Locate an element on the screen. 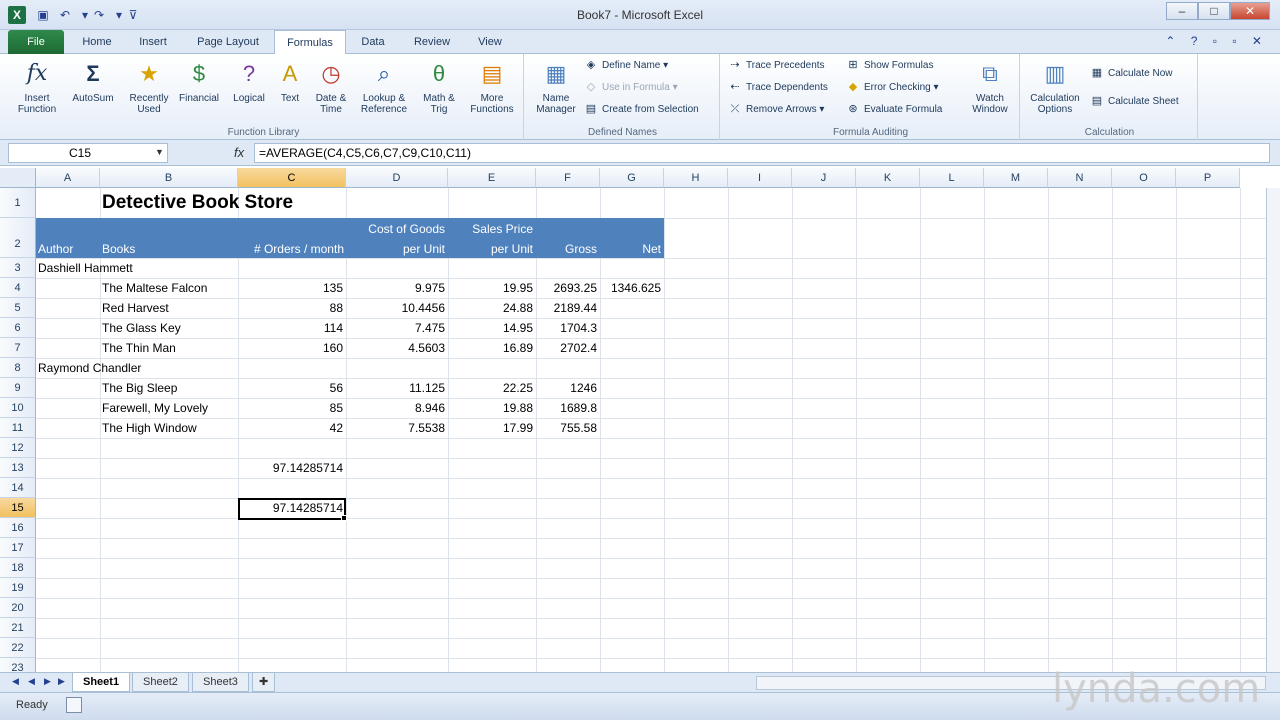 The image size is (1280, 720). book-title-cell: The Big Sleep is located at coordinates (139, 388).